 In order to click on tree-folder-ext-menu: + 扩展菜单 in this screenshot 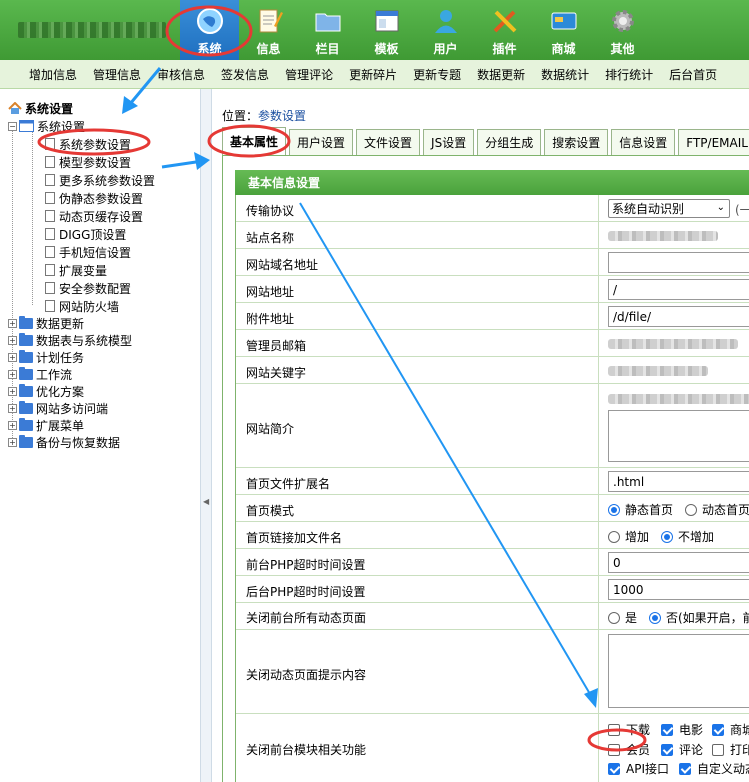, I will do `click(46, 425)`.